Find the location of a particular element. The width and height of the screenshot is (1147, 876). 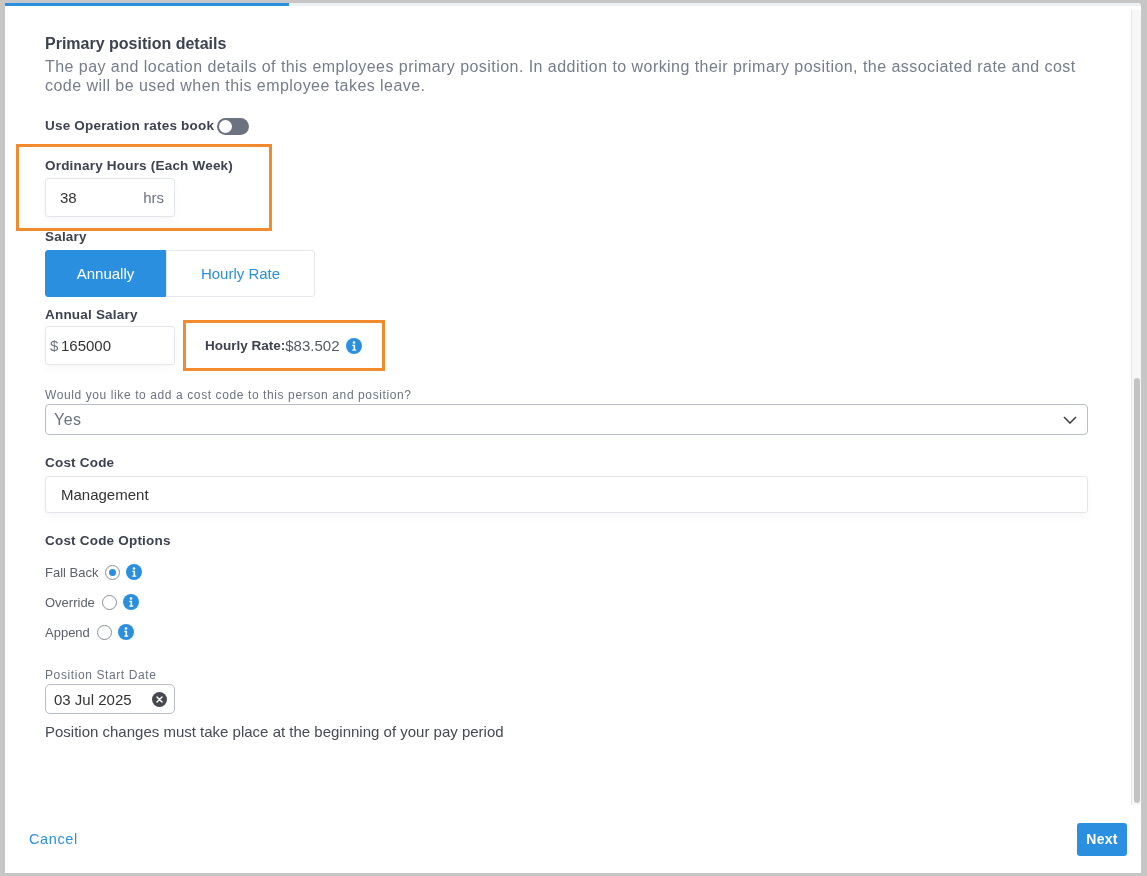

unit-suffix: hrs is located at coordinates (153, 197).